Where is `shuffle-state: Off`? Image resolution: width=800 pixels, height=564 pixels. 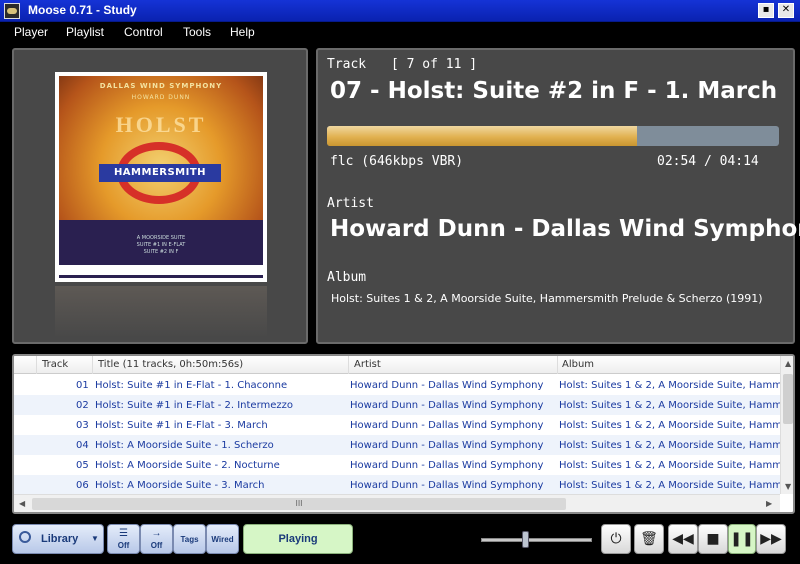
shuffle-state: Off is located at coordinates (156, 545).